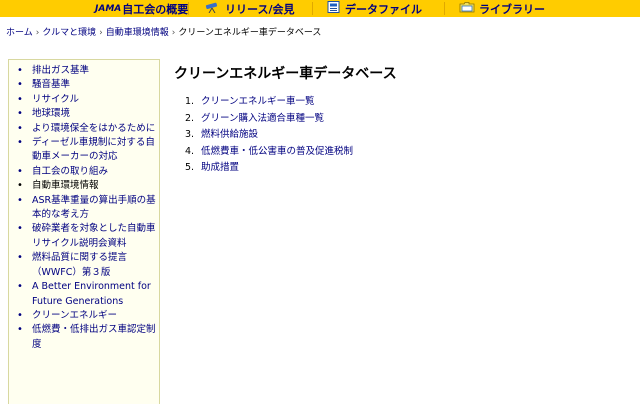  Describe the element at coordinates (85, 85) in the screenshot. I see `sidebar-item-noise-standards: • 騒音基準` at that location.